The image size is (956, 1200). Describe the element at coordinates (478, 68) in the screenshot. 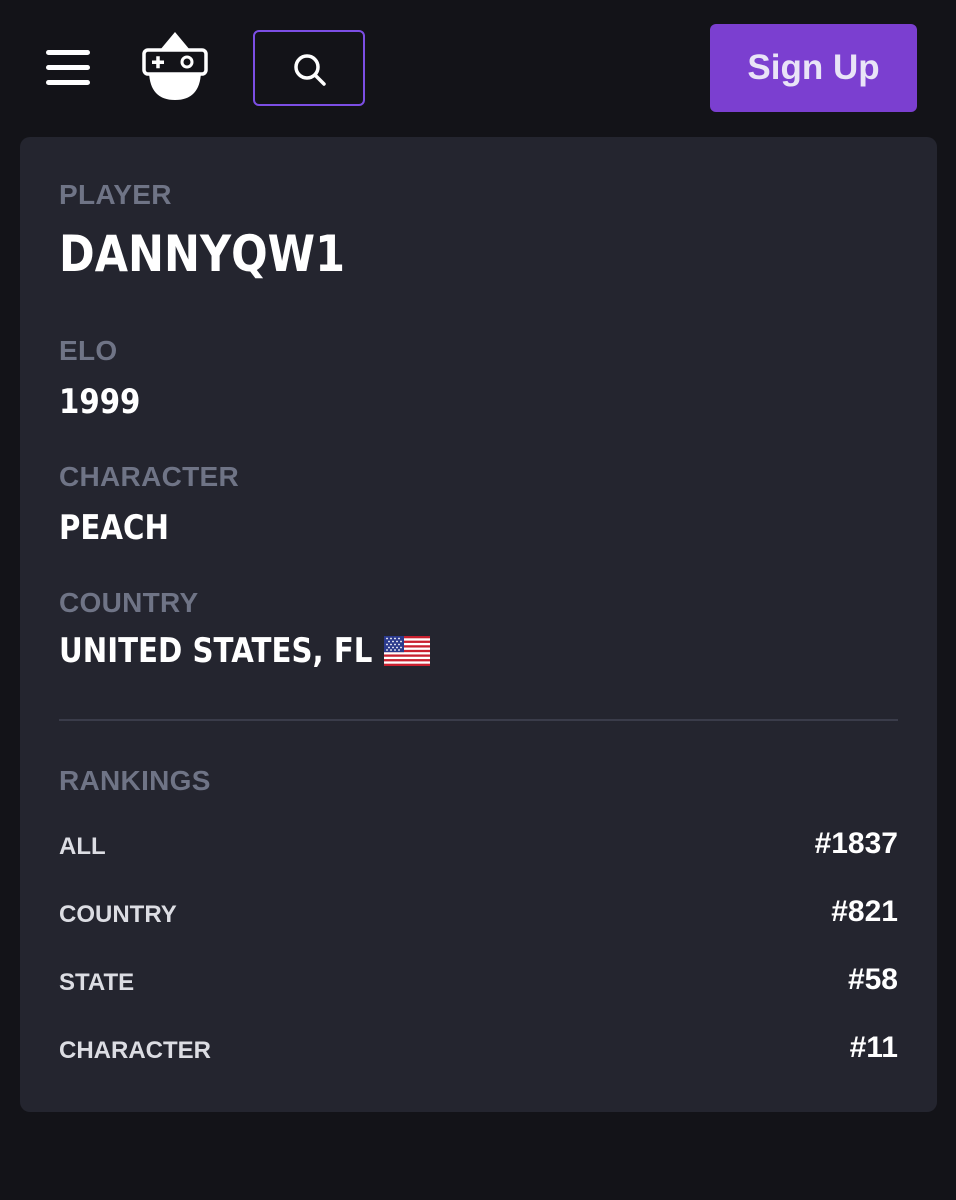

I see `top-navbar: Sign Up` at that location.